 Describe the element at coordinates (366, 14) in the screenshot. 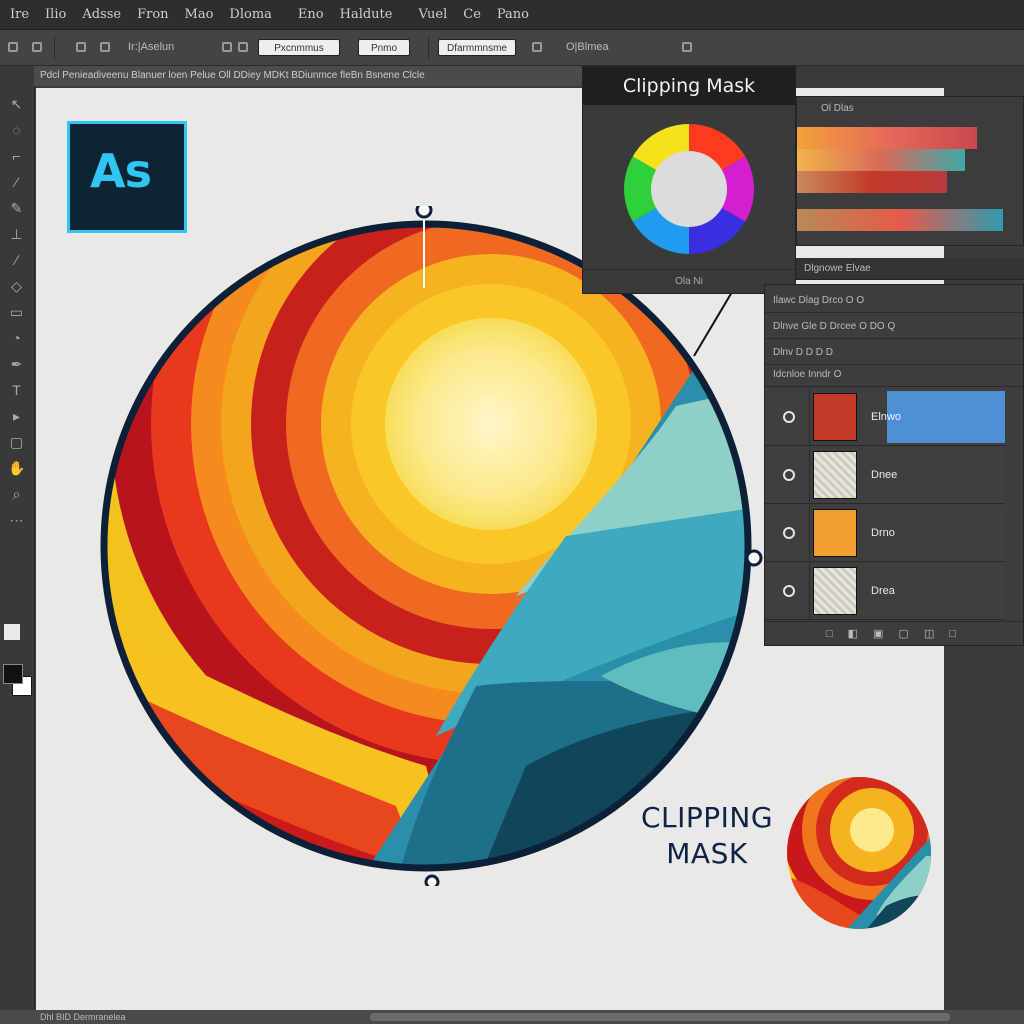

I see `menu-item: Haldute` at that location.